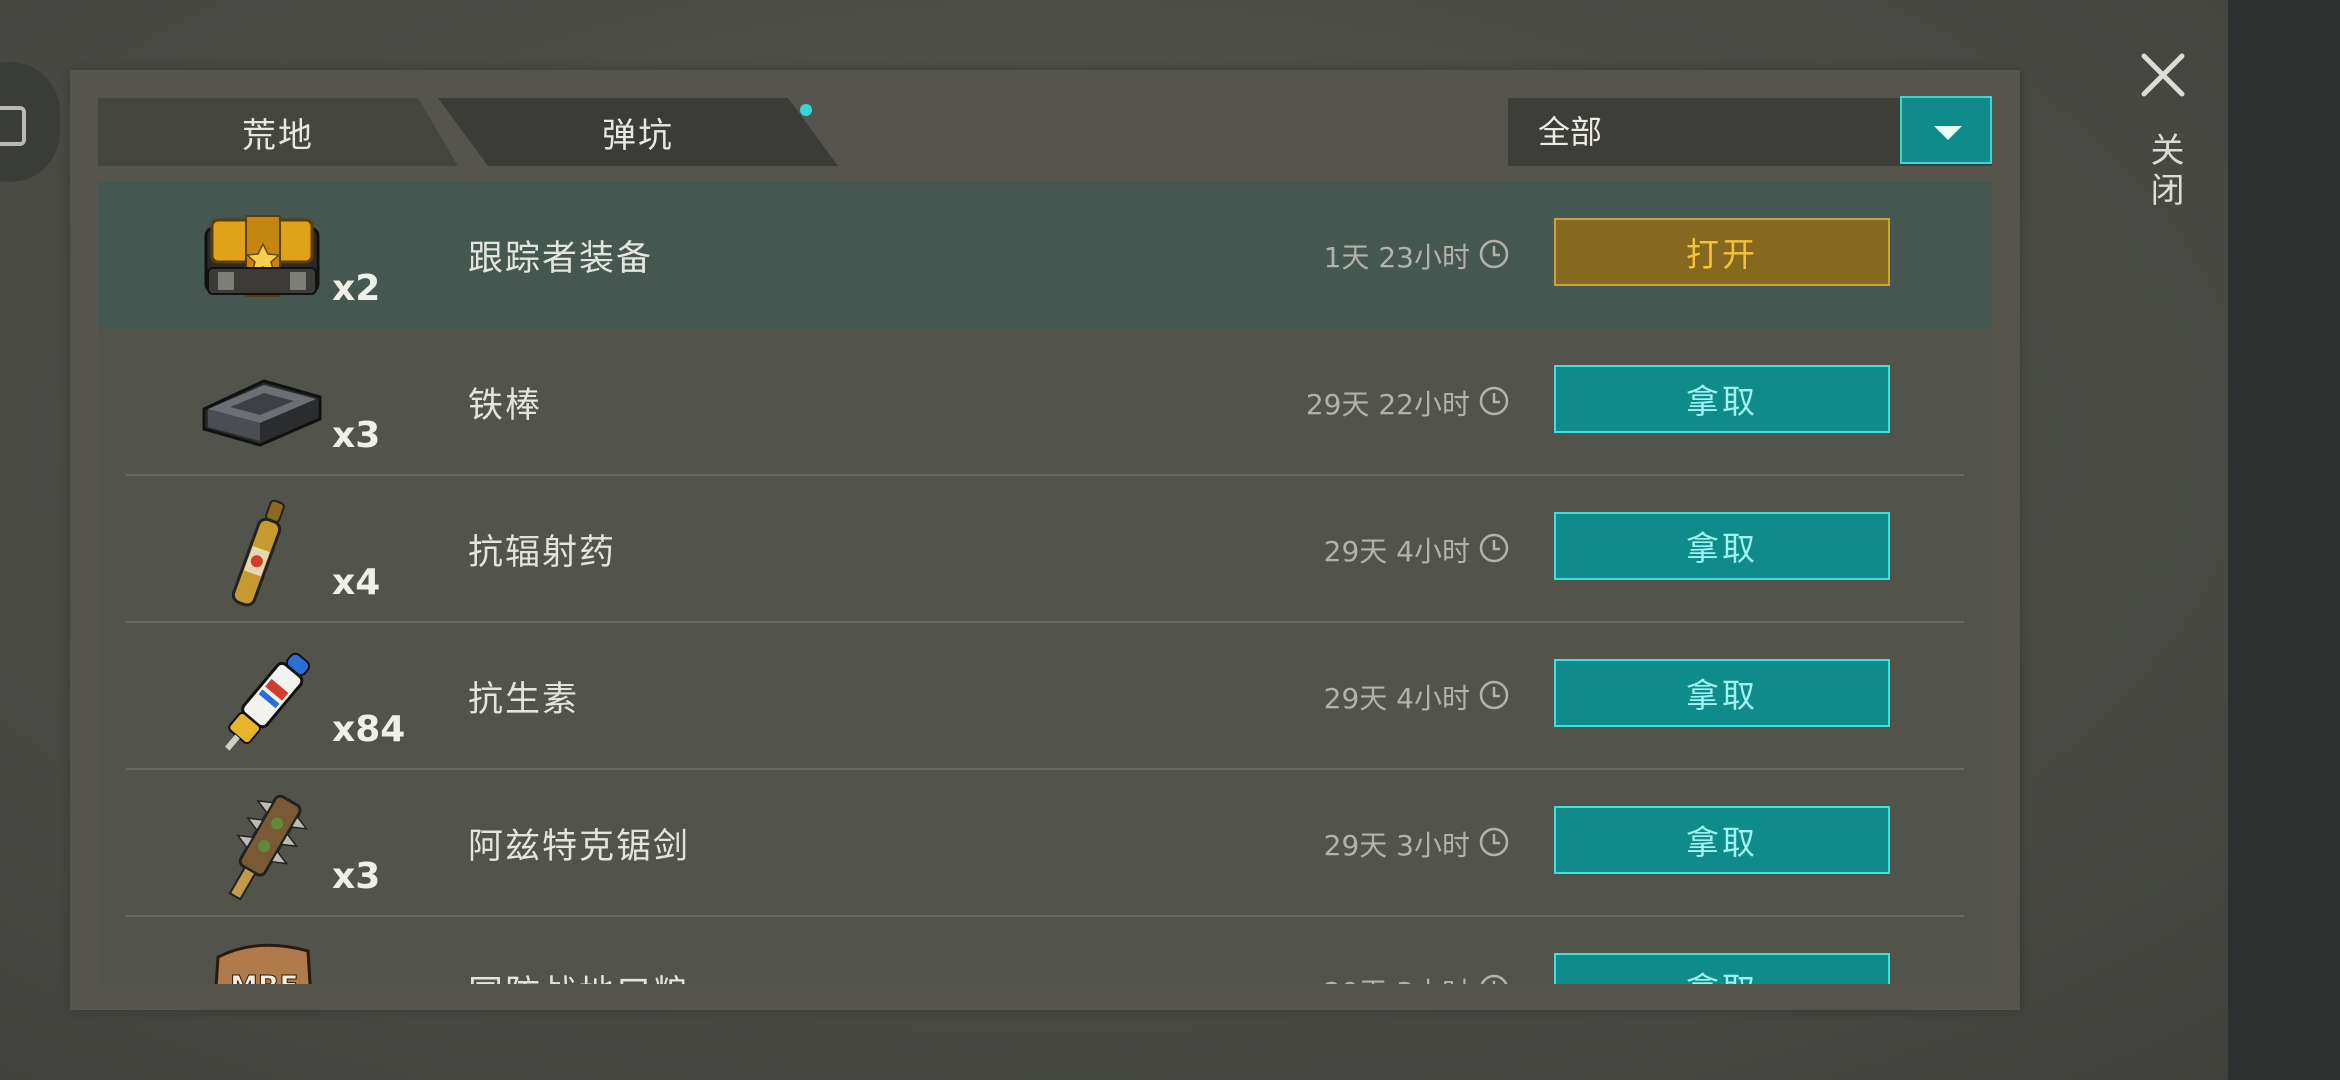 The width and height of the screenshot is (2340, 1080). I want to click on tab-crater: 弹坑, so click(638, 132).